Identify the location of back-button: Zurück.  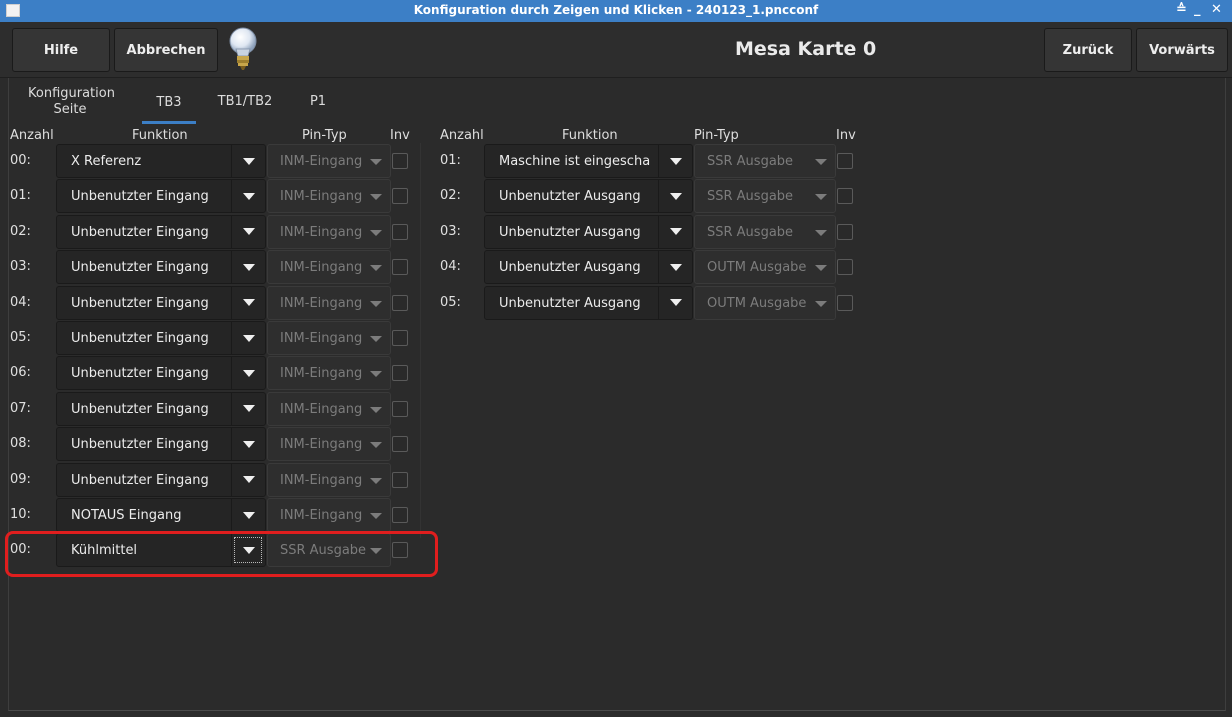
(1088, 50).